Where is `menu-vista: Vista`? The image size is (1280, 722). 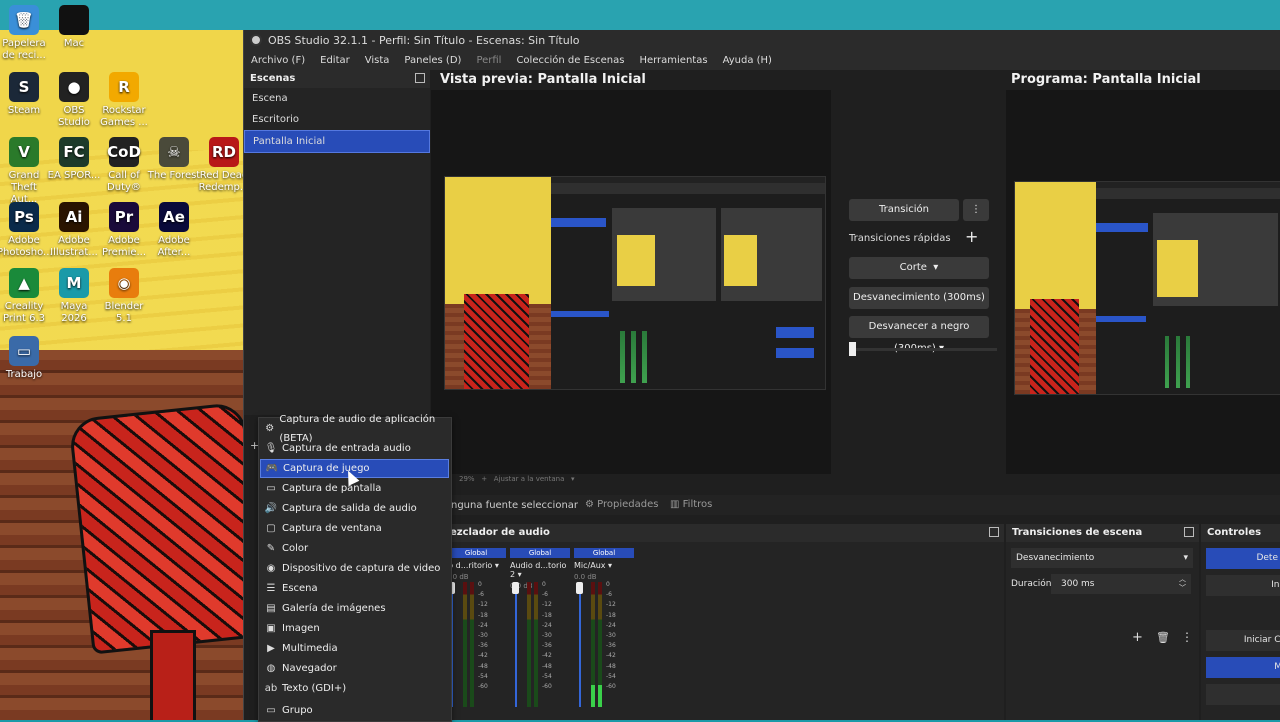 menu-vista: Vista is located at coordinates (378, 60).